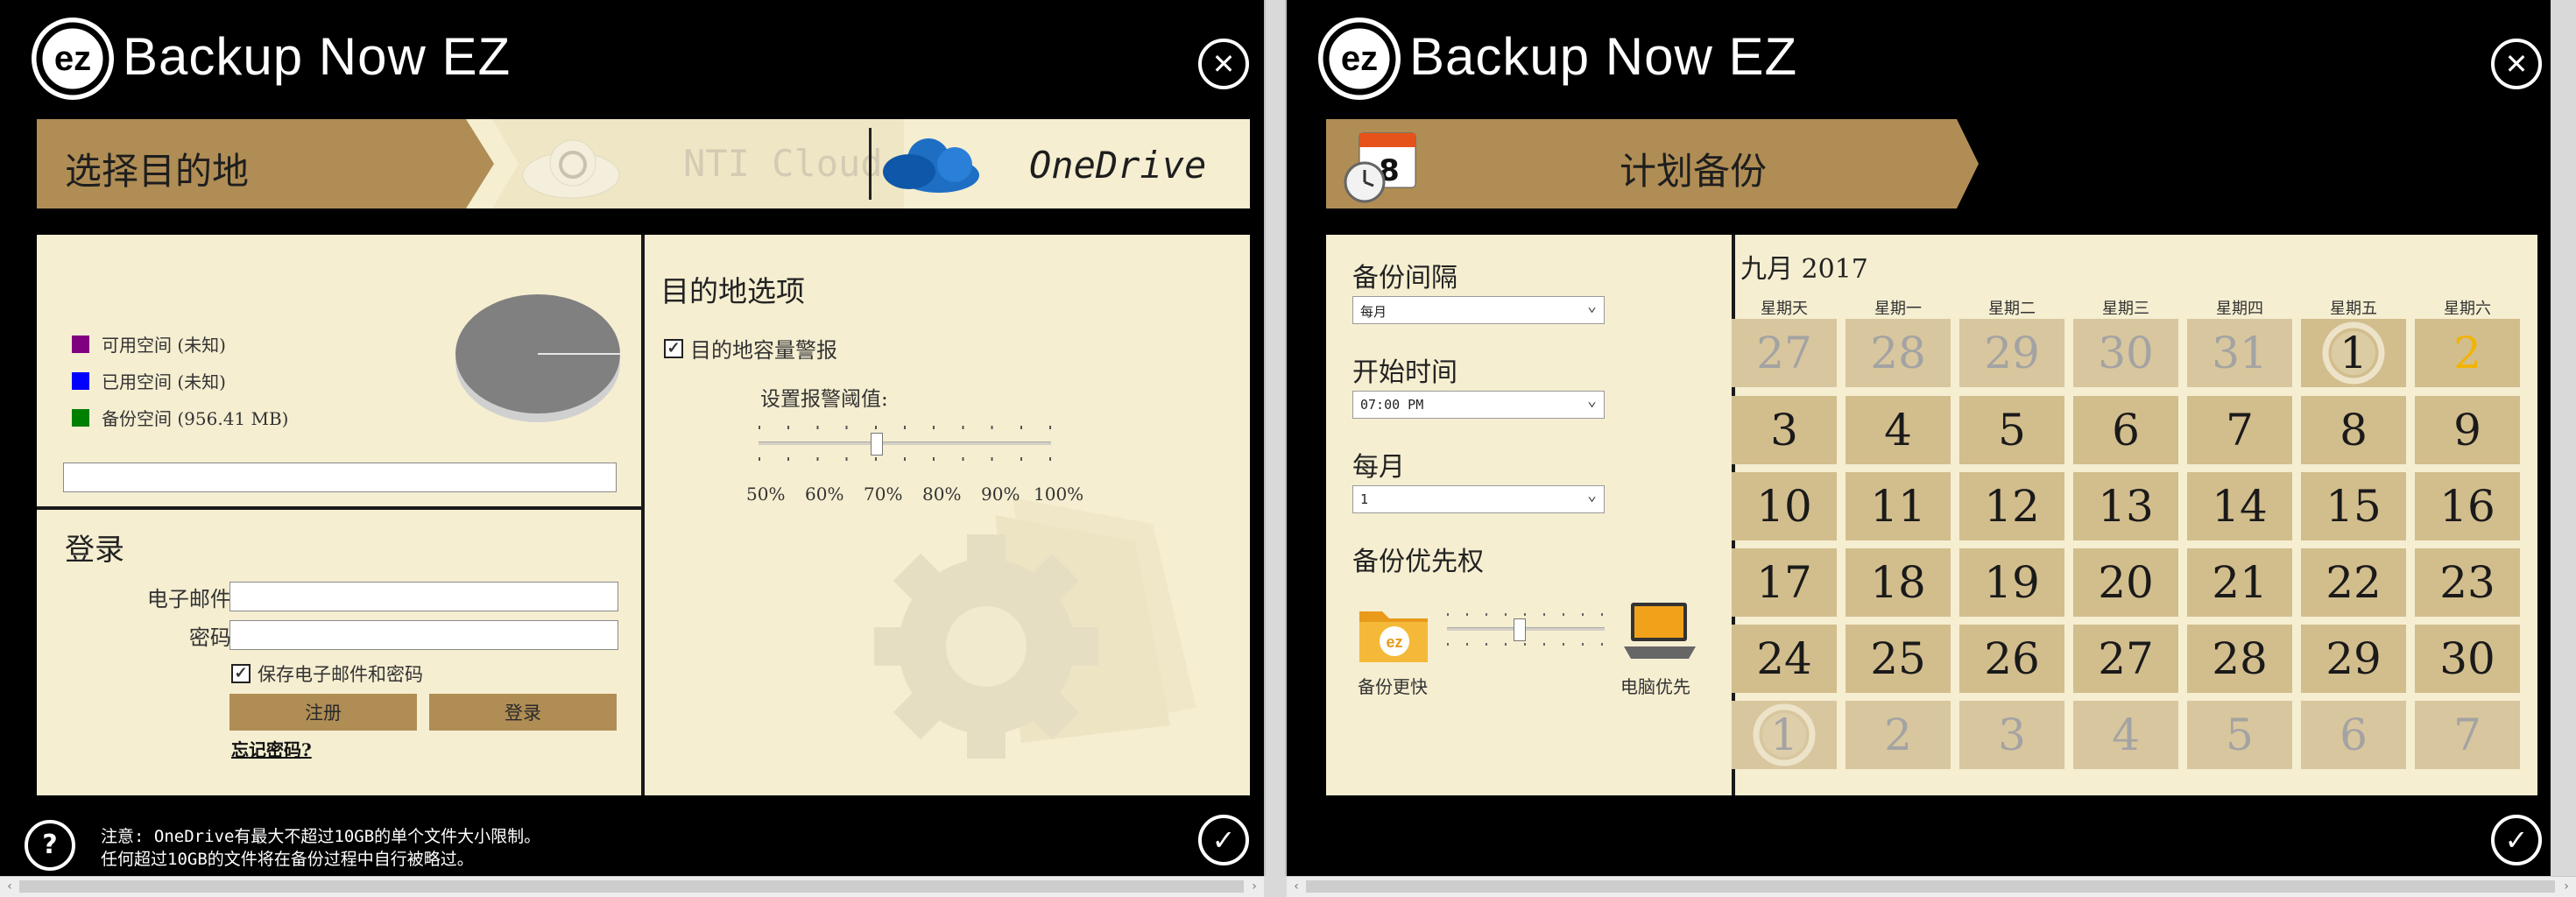 Image resolution: width=2576 pixels, height=897 pixels. I want to click on calendar-day: 20, so click(2125, 582).